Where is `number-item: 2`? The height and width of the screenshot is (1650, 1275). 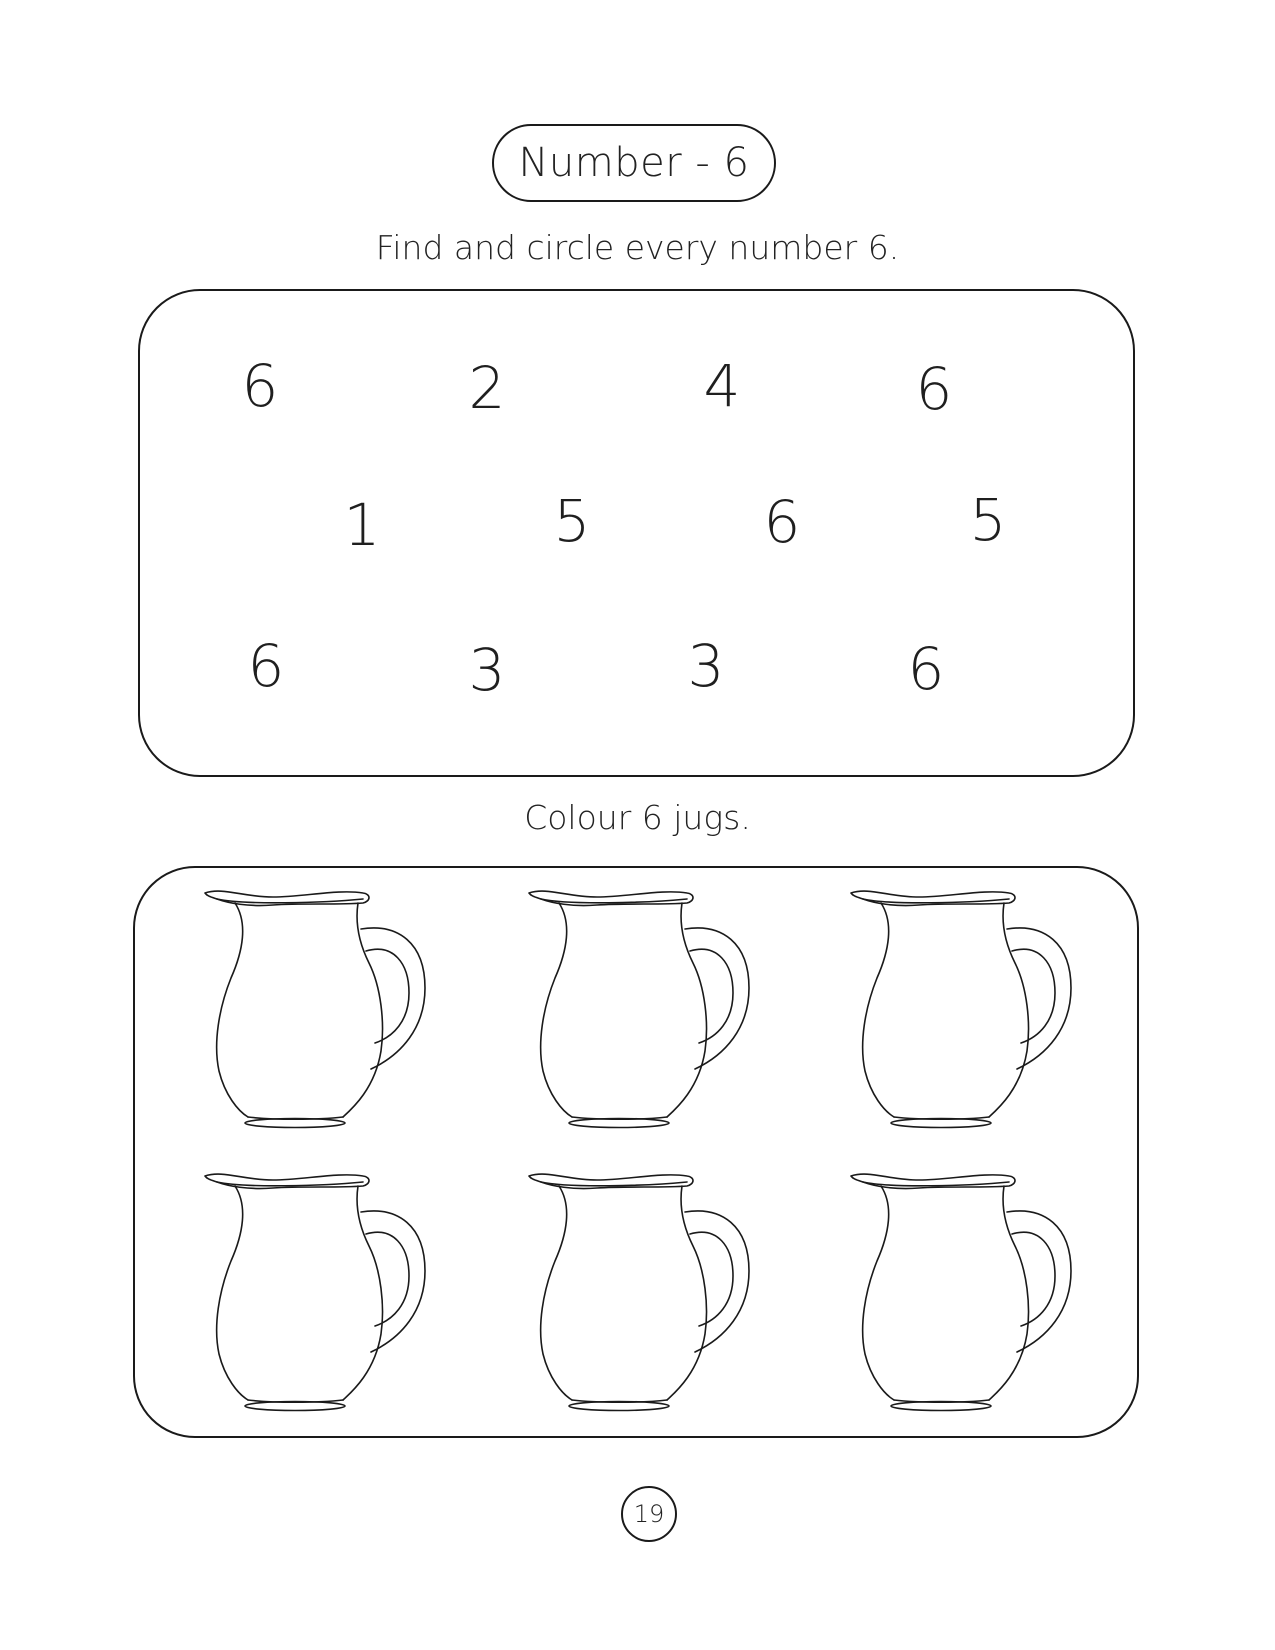
number-item: 2 is located at coordinates (487, 388).